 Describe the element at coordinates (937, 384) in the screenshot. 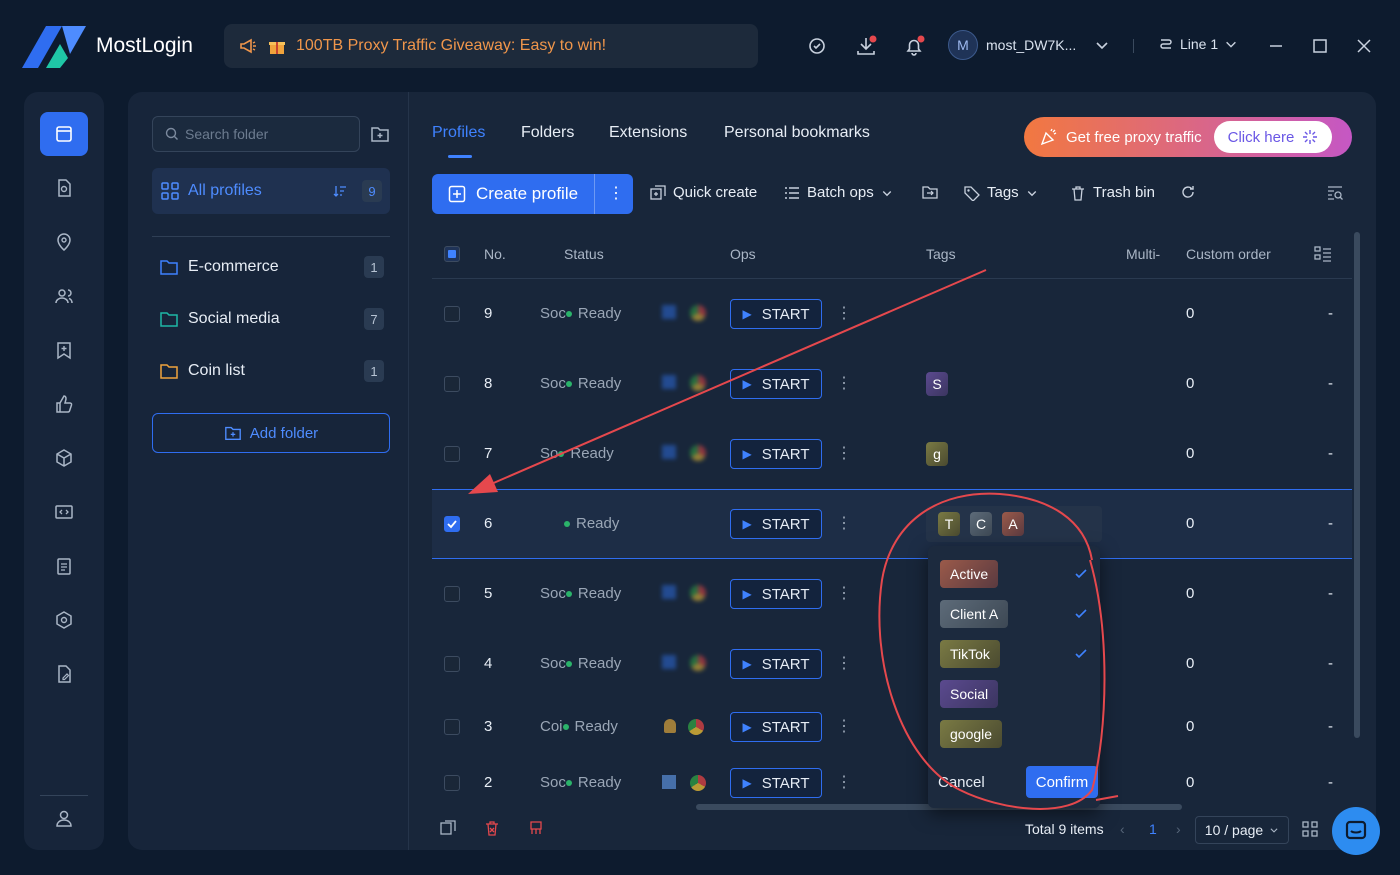

I see `tag-chip: S` at that location.